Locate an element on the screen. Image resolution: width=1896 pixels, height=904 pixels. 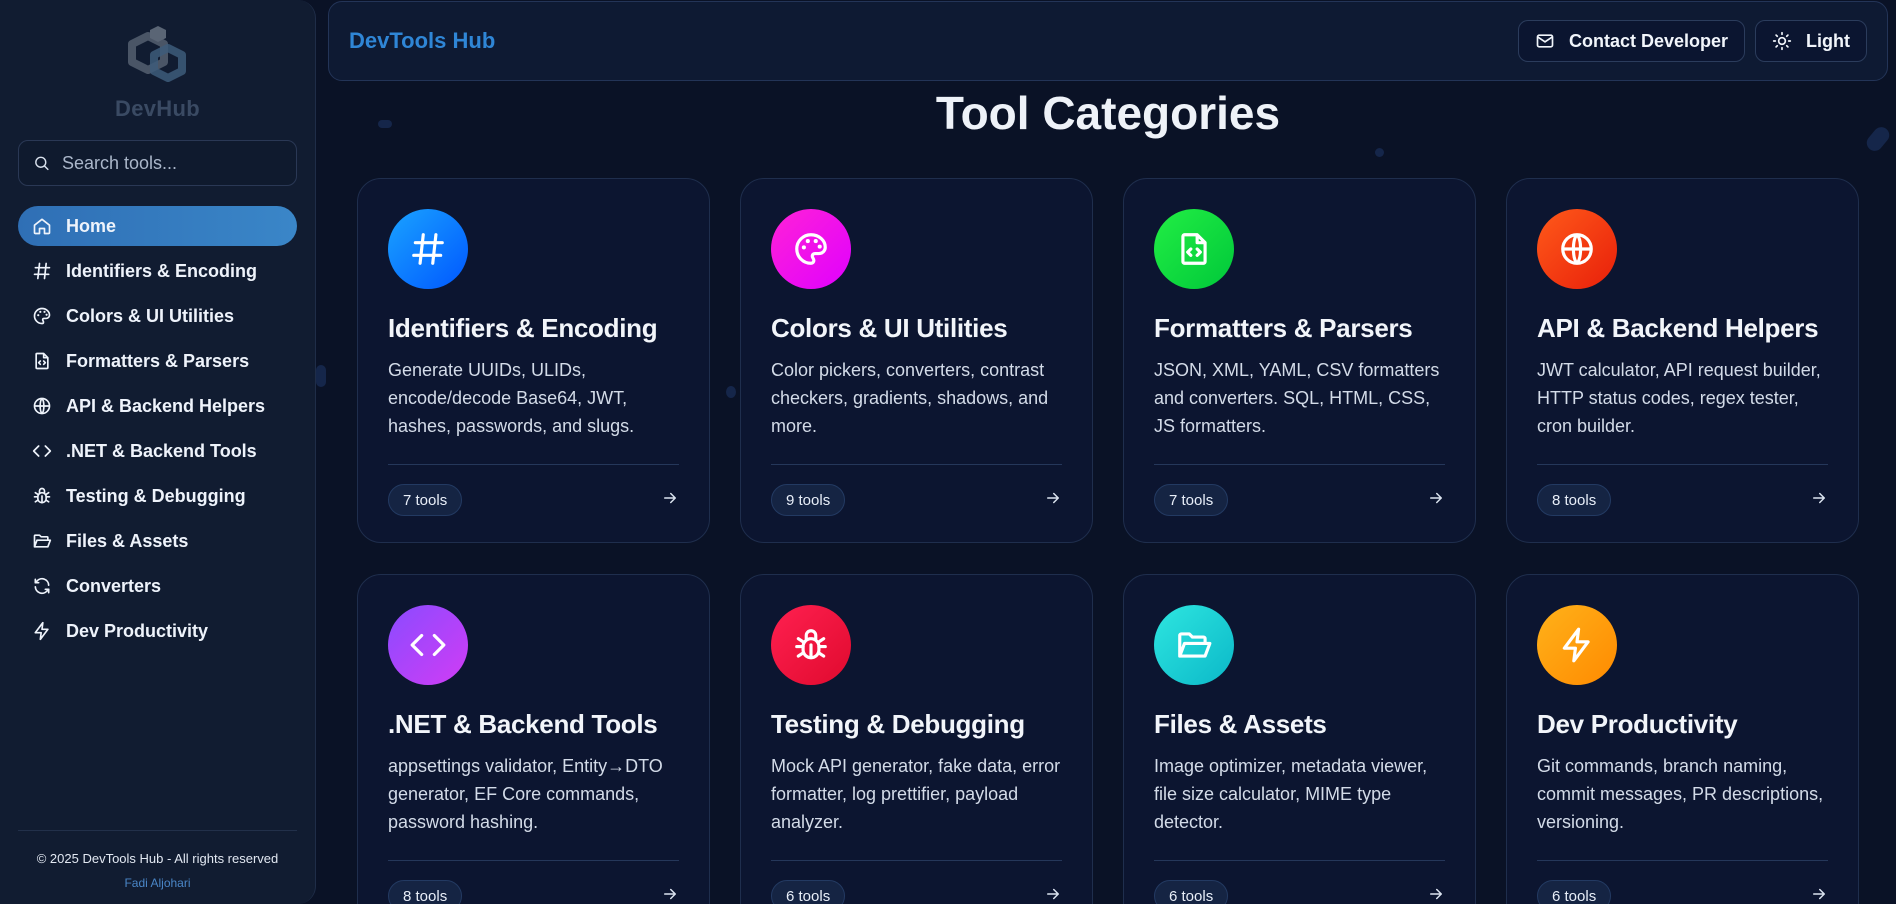
sidebar-item-formatters-parsers: Formatters & Parsers is located at coordinates (157, 361).